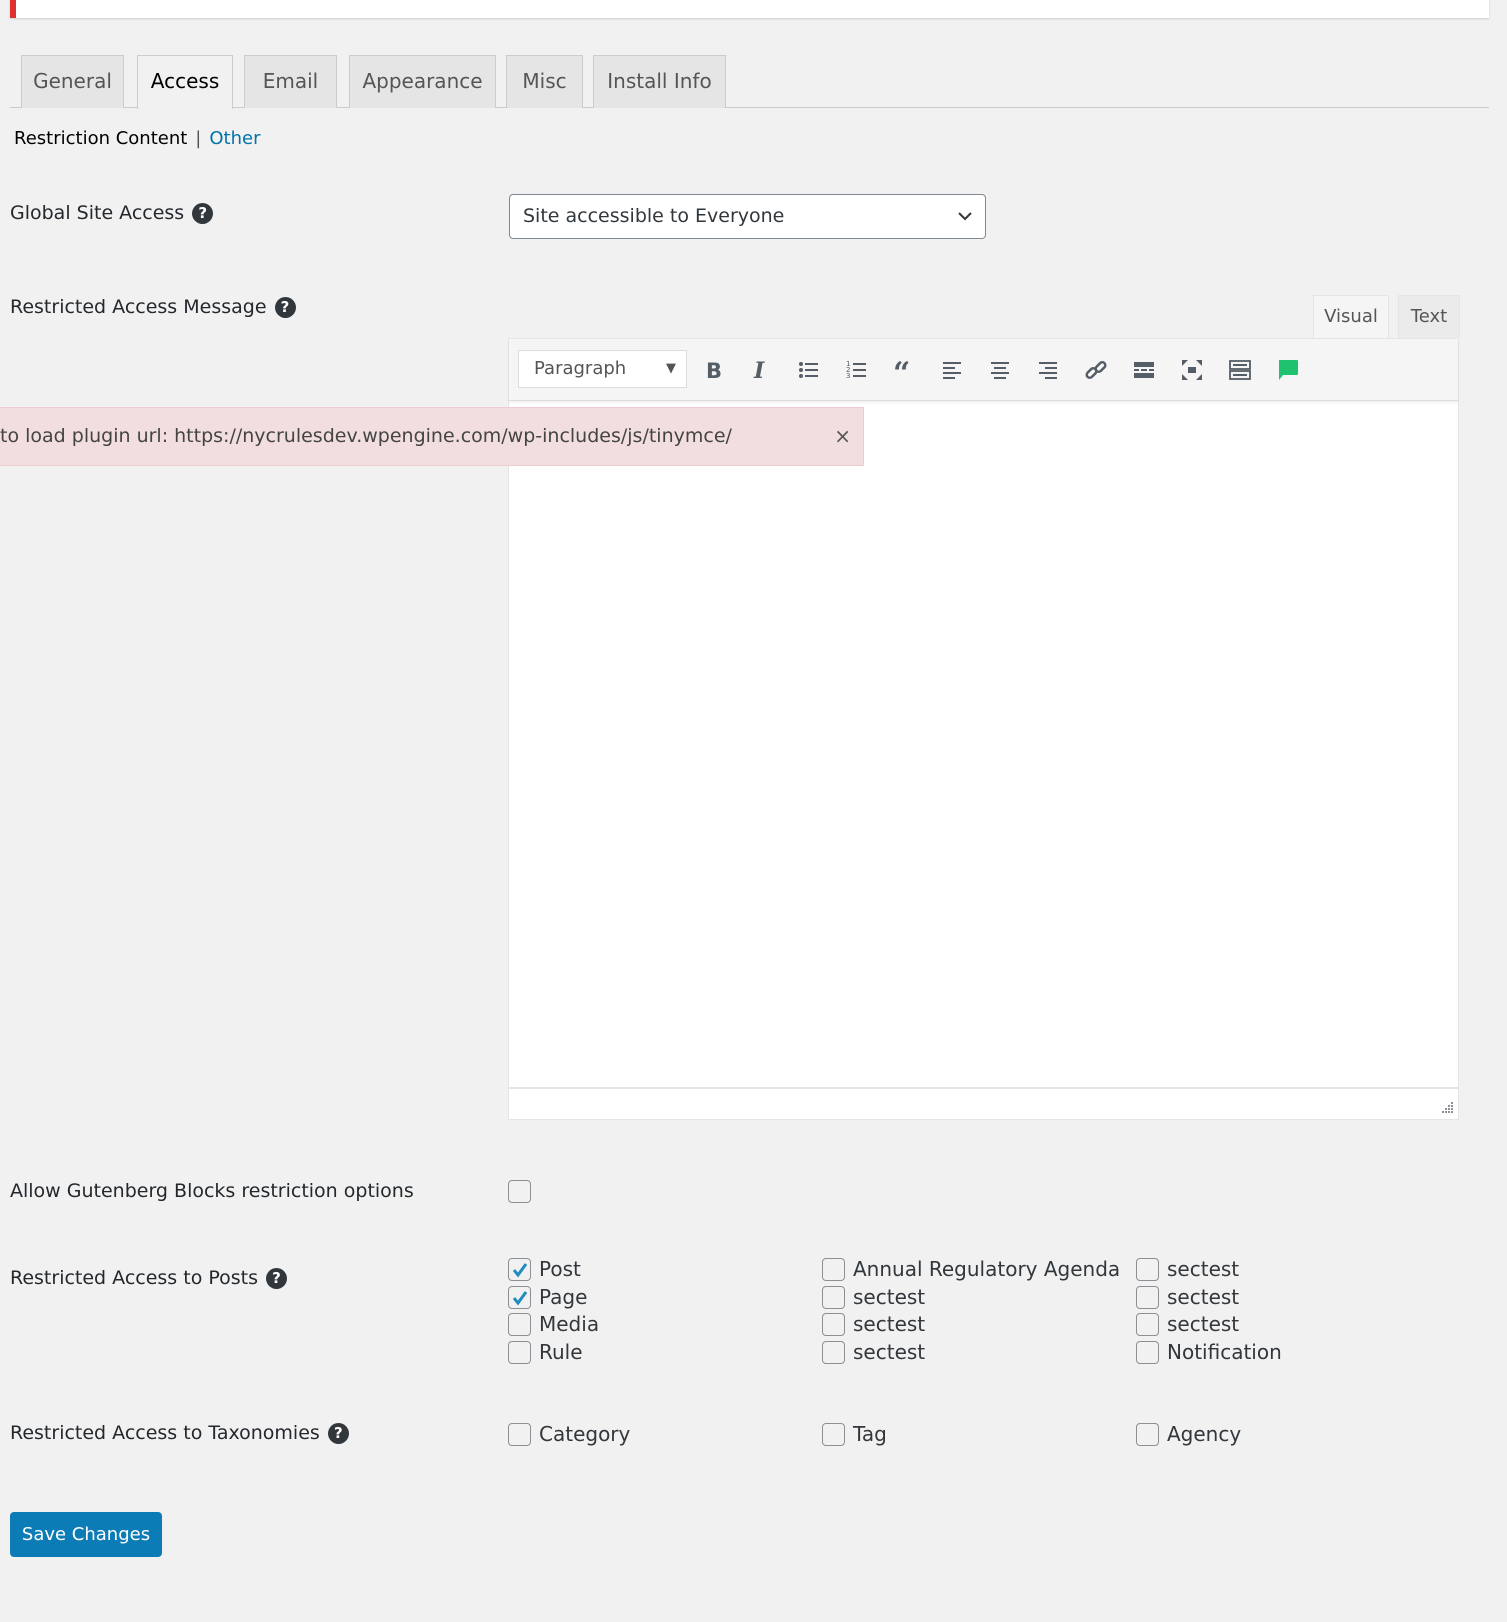  Describe the element at coordinates (965, 225) in the screenshot. I see `chevron-down-icon` at that location.